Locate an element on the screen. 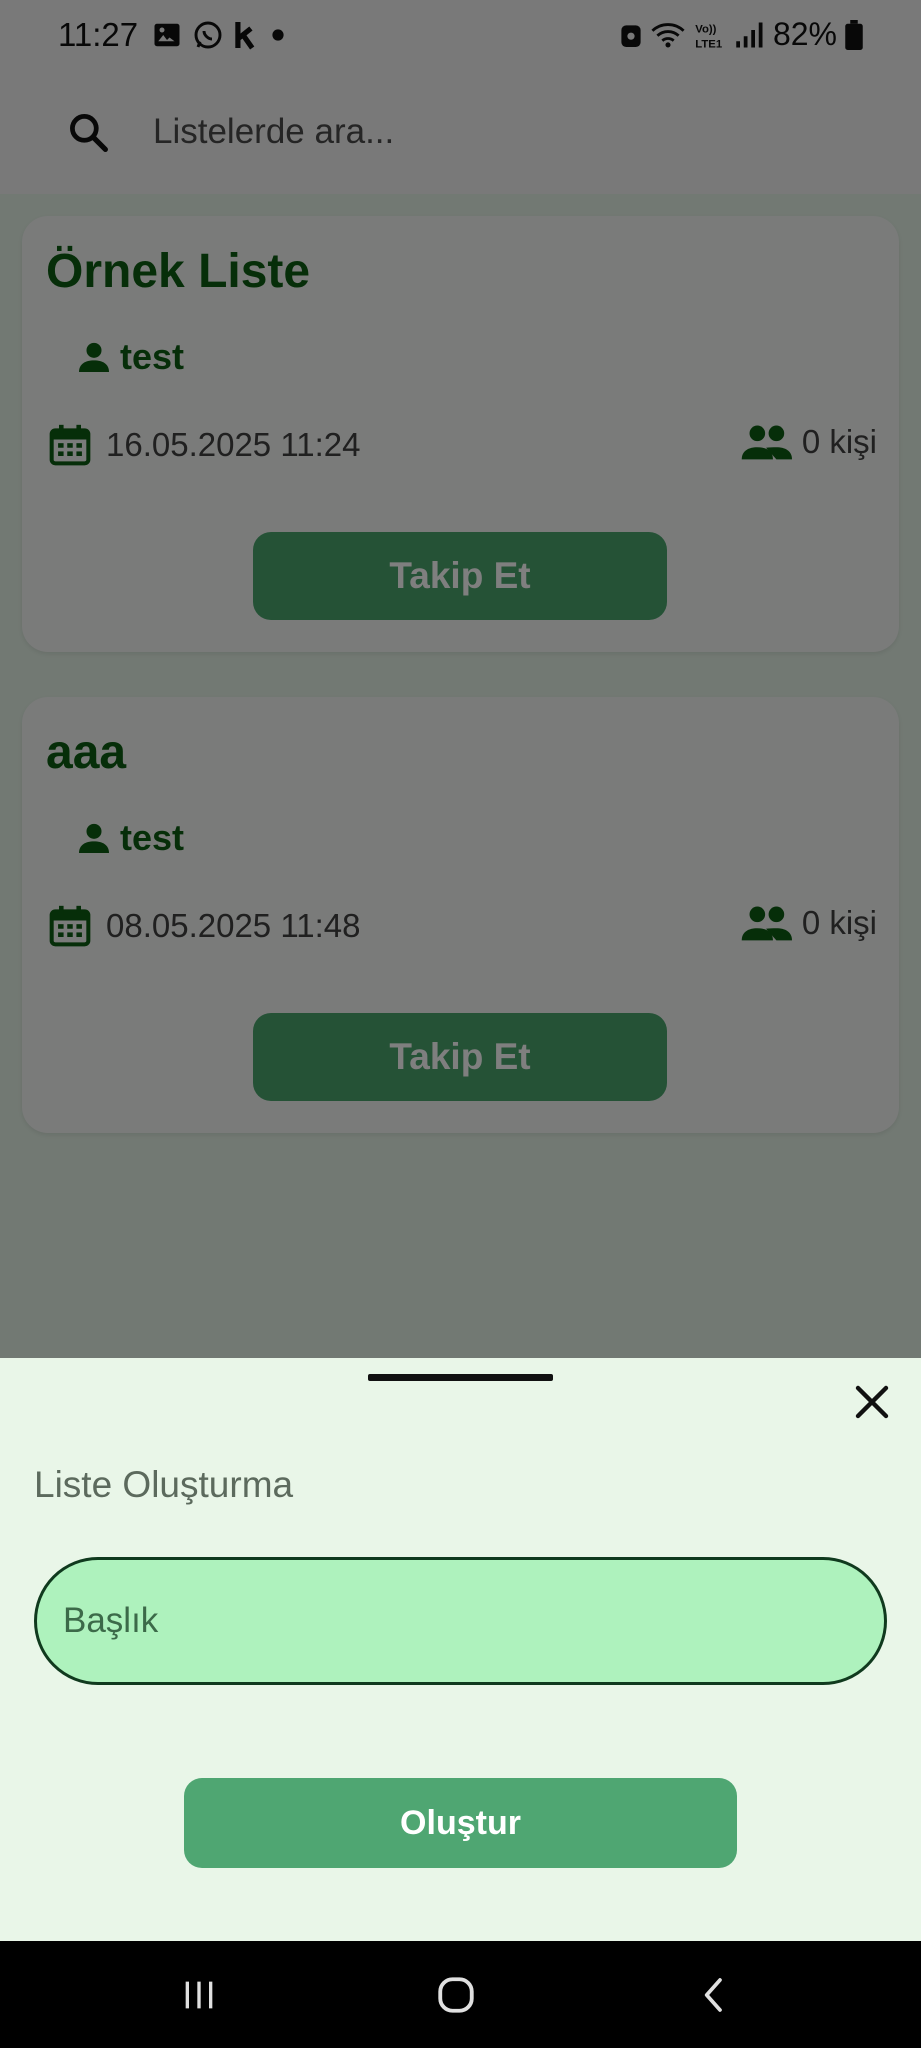 The width and height of the screenshot is (921, 2048). navigation-bar is located at coordinates (460, 1994).